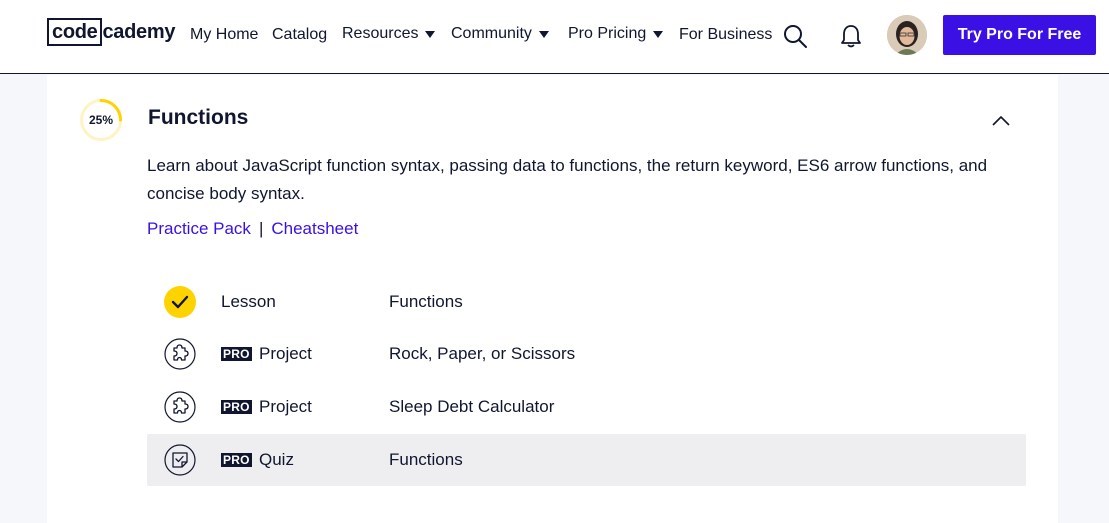 The width and height of the screenshot is (1109, 523). What do you see at coordinates (586, 407) in the screenshot?
I see `list-item: PRO Project Sleep Debt Calculator` at bounding box center [586, 407].